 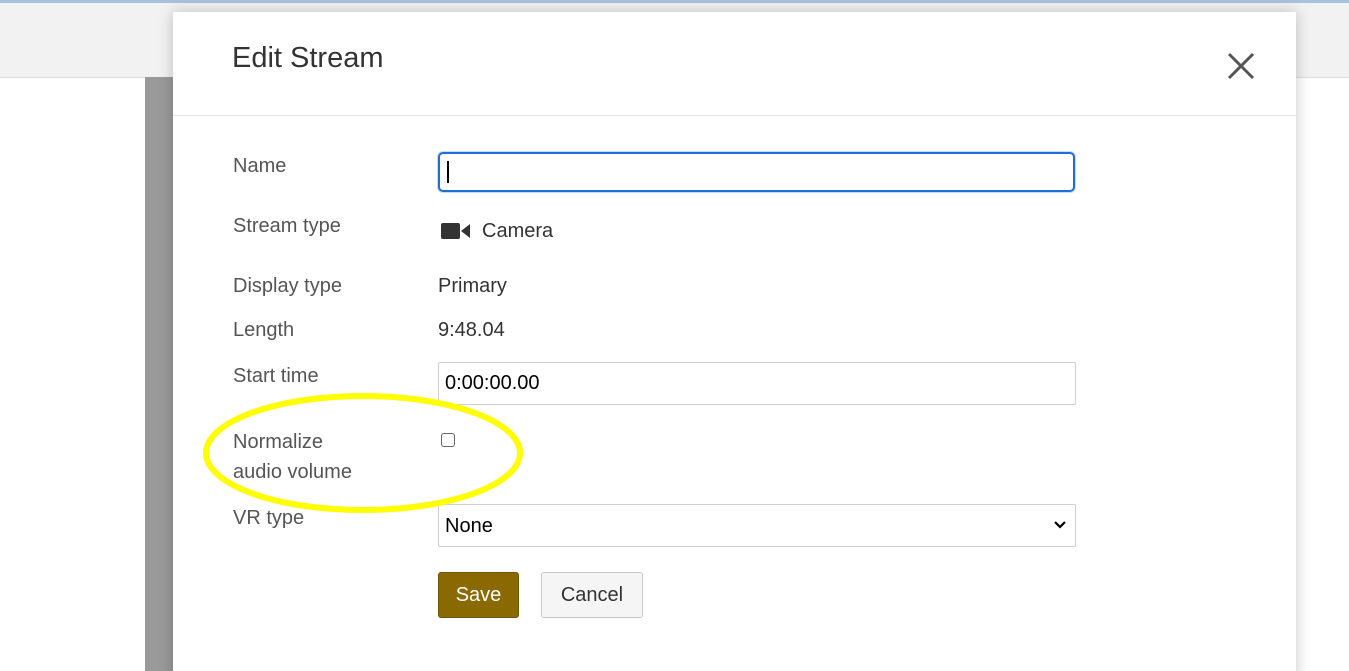 I want to click on vr-type-selected-value: None, so click(x=469, y=526).